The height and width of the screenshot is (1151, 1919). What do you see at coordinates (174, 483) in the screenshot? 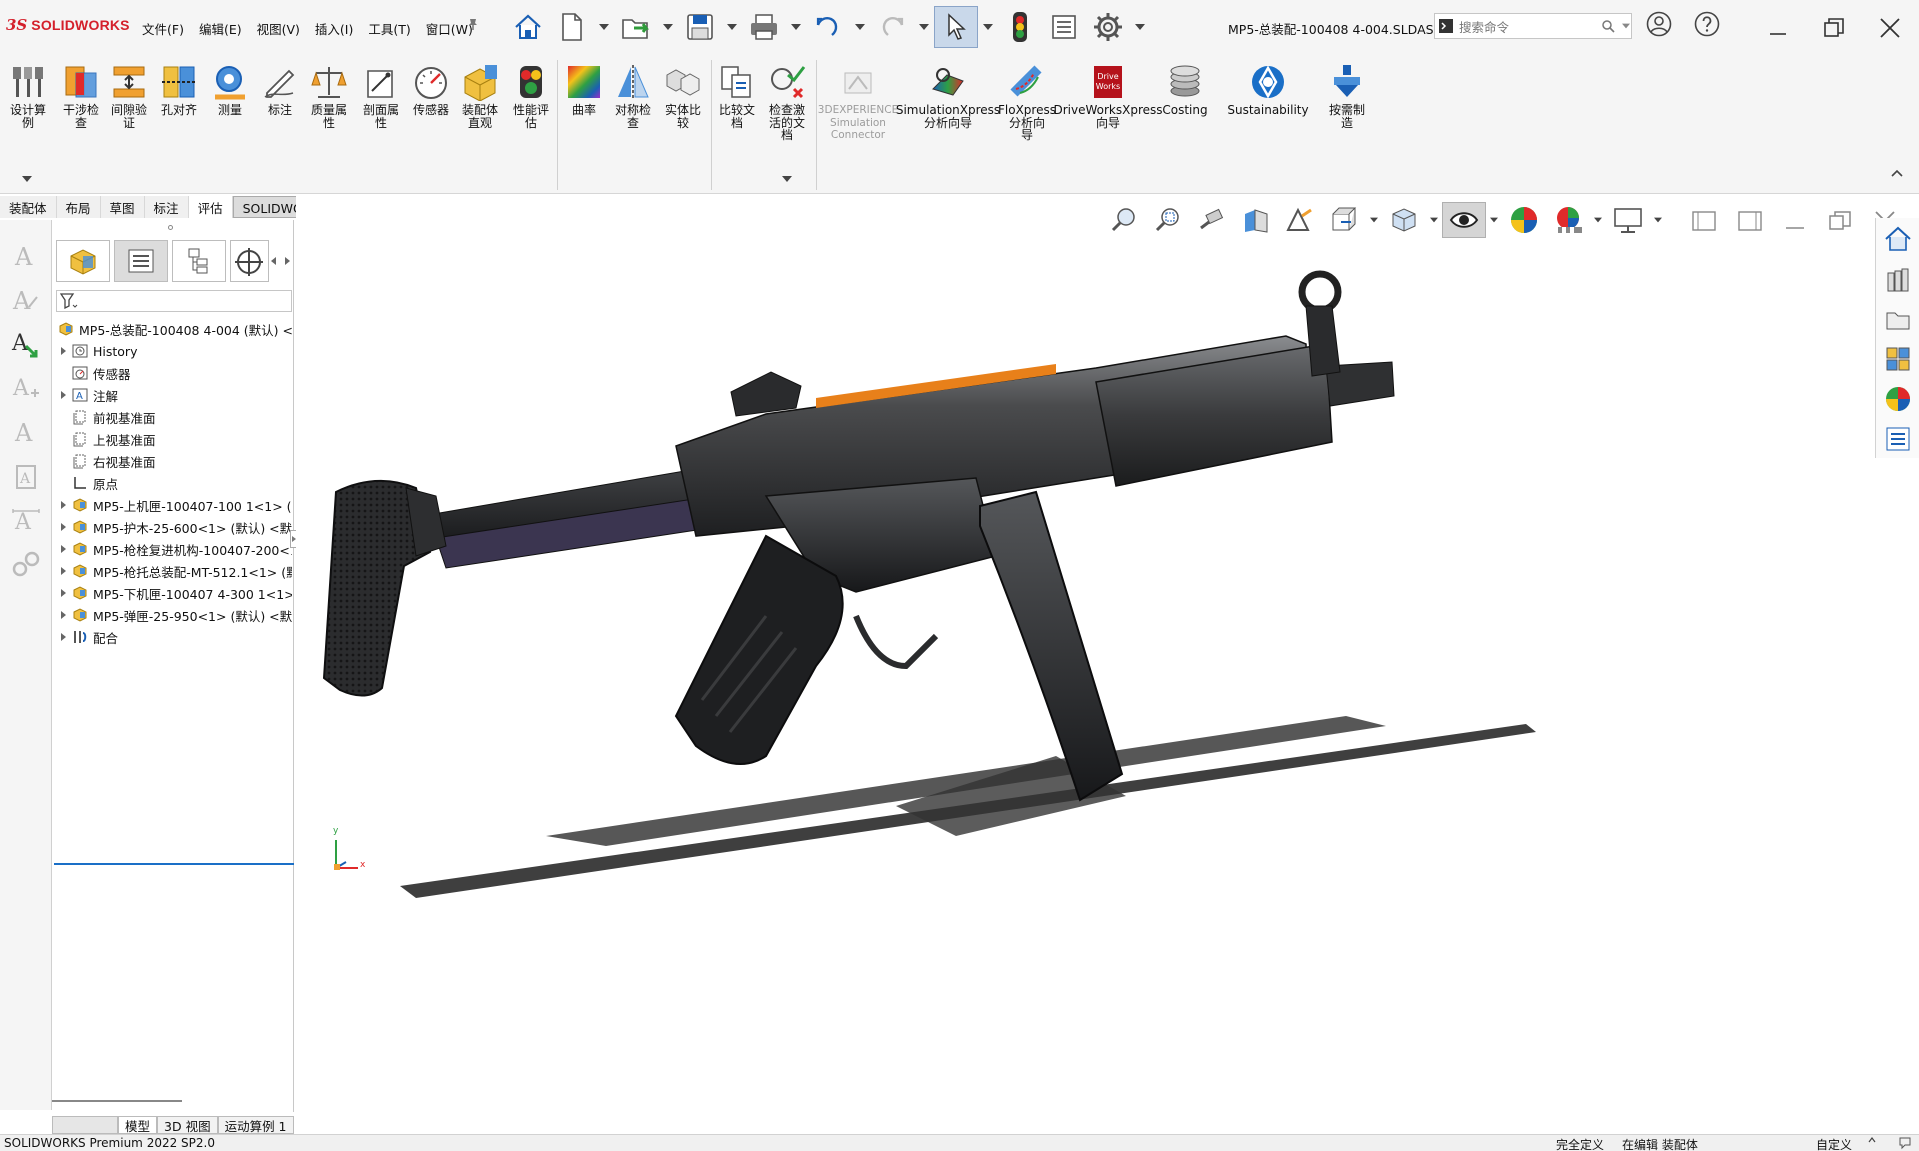
I see `tree-item: 原点` at bounding box center [174, 483].